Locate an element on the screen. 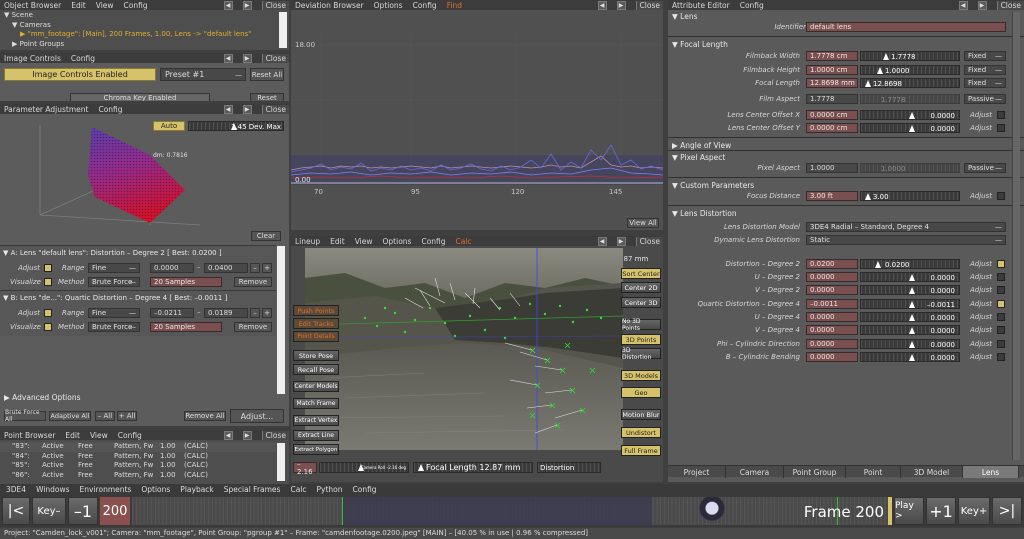 This screenshot has width=1024, height=539. key-back-button: Key– is located at coordinates (49, 511).